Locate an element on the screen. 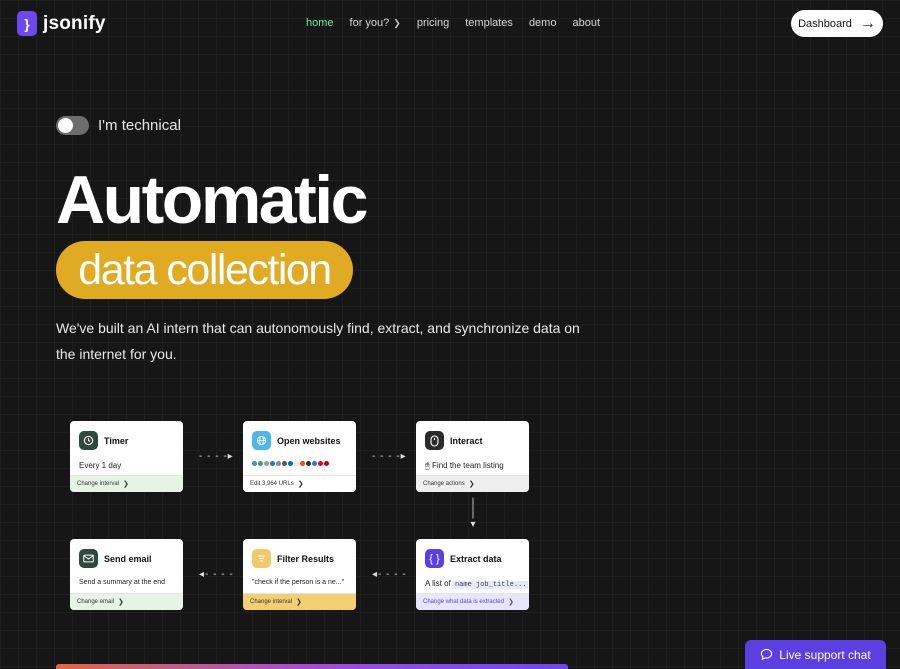 The image size is (900, 669). card-body: 🖰 Find the team listing is located at coordinates (464, 465).